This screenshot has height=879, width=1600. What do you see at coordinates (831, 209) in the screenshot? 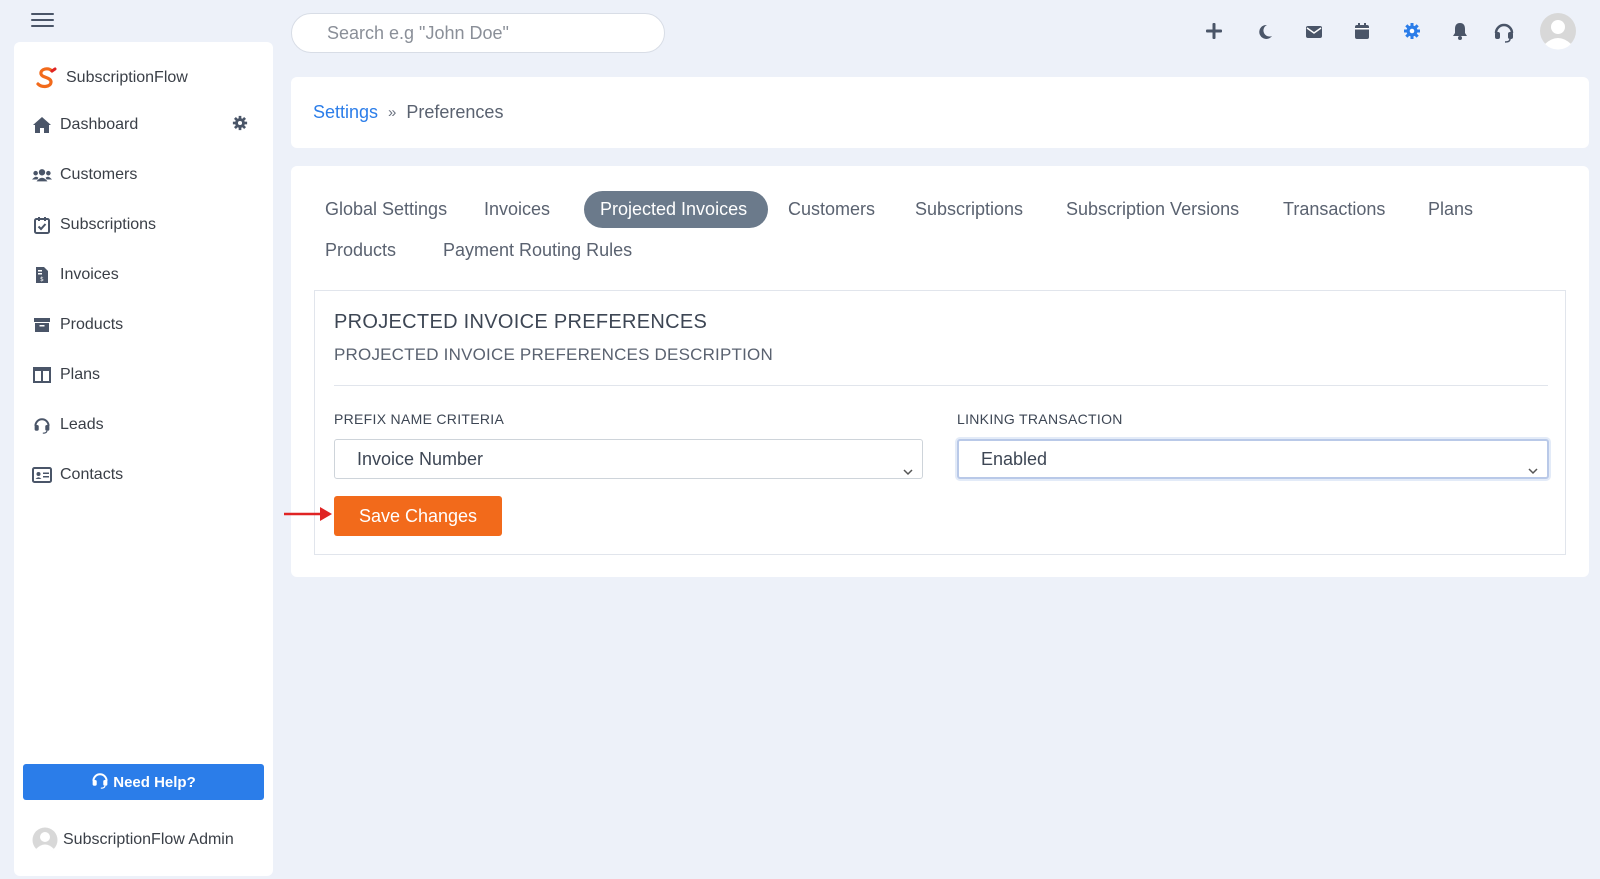
I see `tab-customers: Customers` at bounding box center [831, 209].